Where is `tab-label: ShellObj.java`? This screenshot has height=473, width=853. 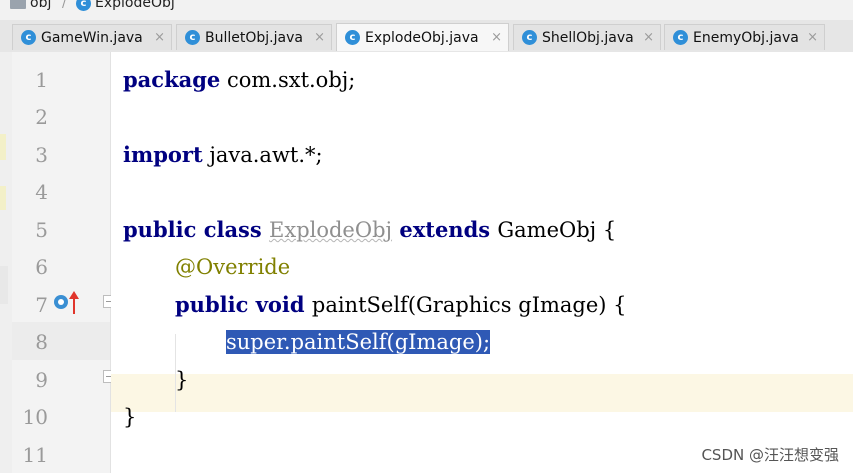
tab-label: ShellObj.java is located at coordinates (588, 37).